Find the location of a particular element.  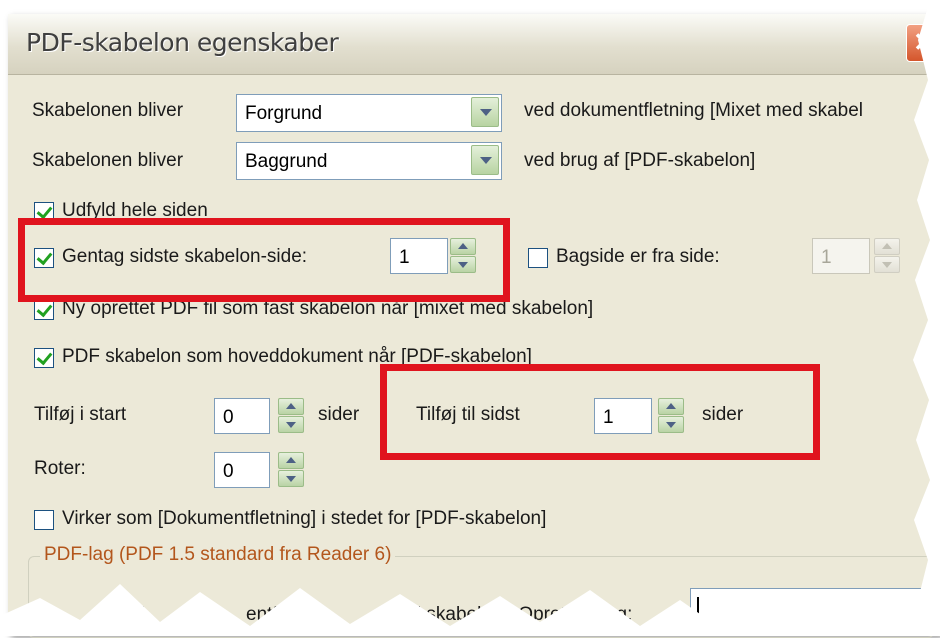

background-select: Baggrund is located at coordinates (369, 161).